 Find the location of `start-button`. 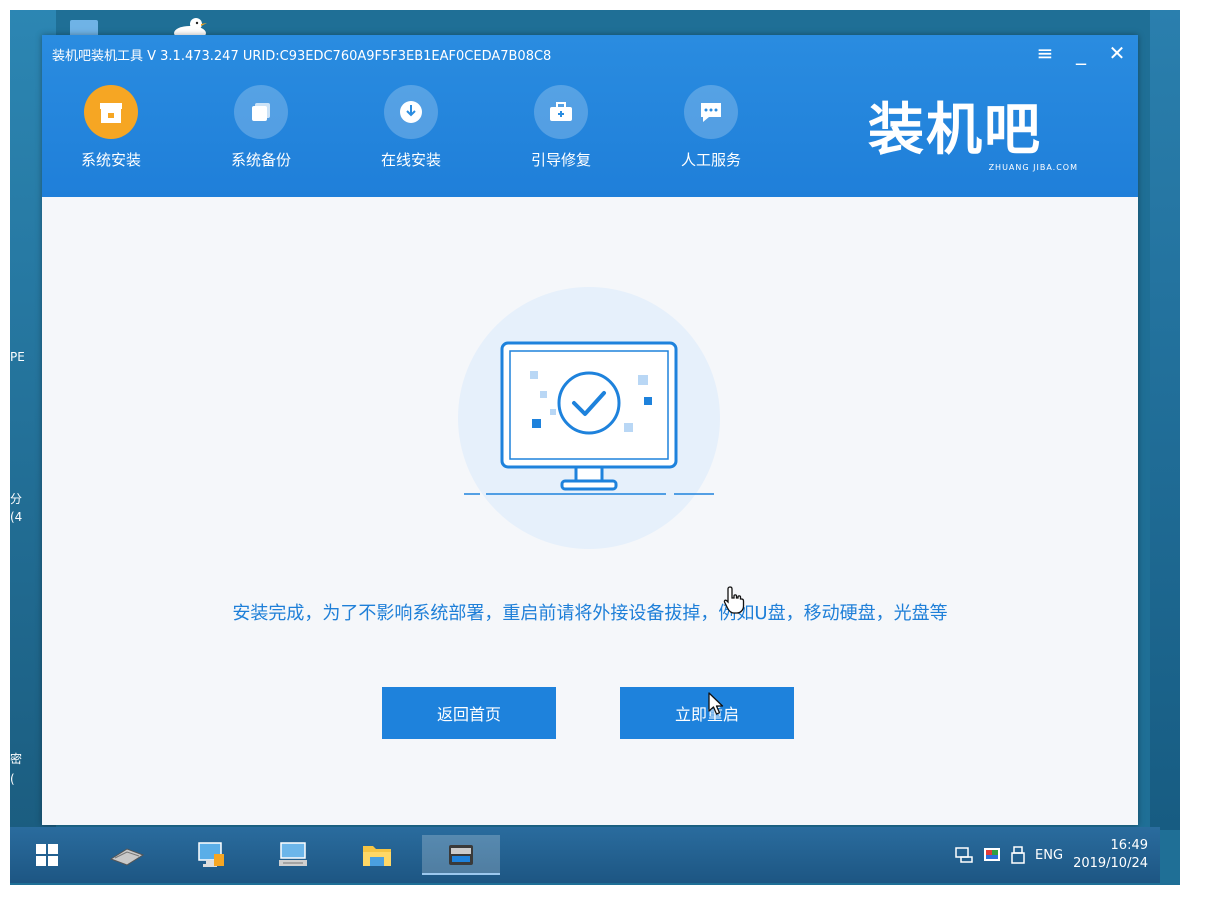

start-button is located at coordinates (47, 855).